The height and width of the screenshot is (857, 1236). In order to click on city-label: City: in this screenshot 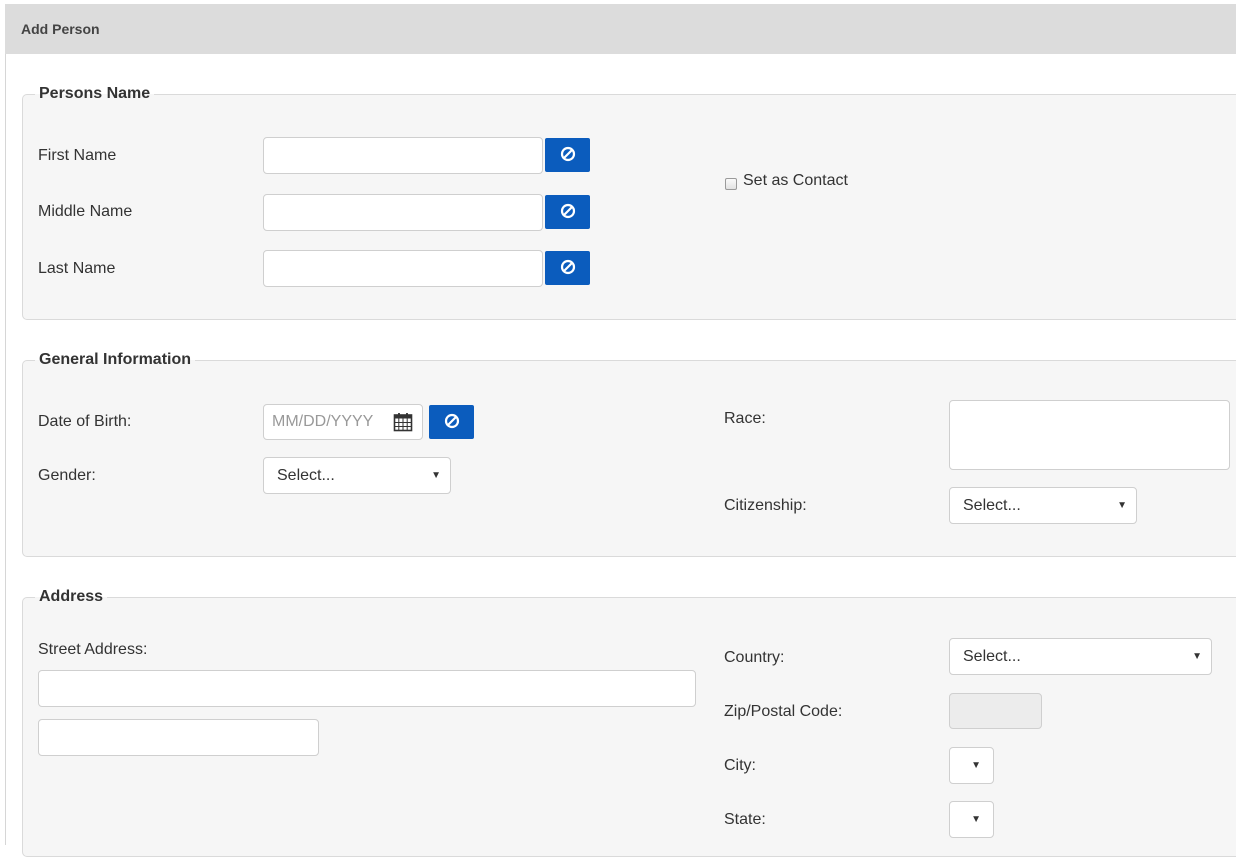, I will do `click(740, 765)`.